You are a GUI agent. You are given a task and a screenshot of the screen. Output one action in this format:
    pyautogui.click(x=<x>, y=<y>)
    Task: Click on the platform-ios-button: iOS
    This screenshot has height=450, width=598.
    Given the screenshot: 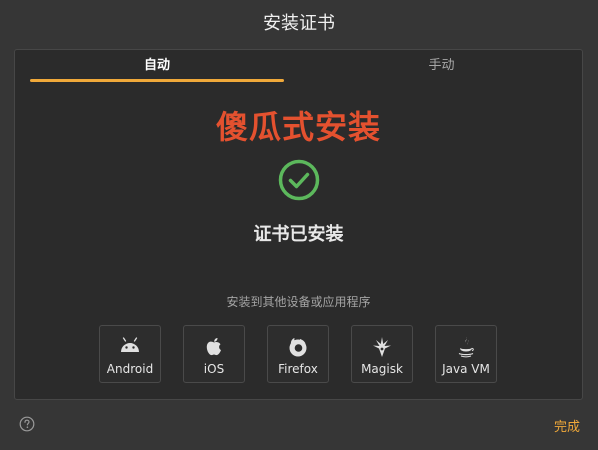 What is the action you would take?
    pyautogui.click(x=214, y=354)
    